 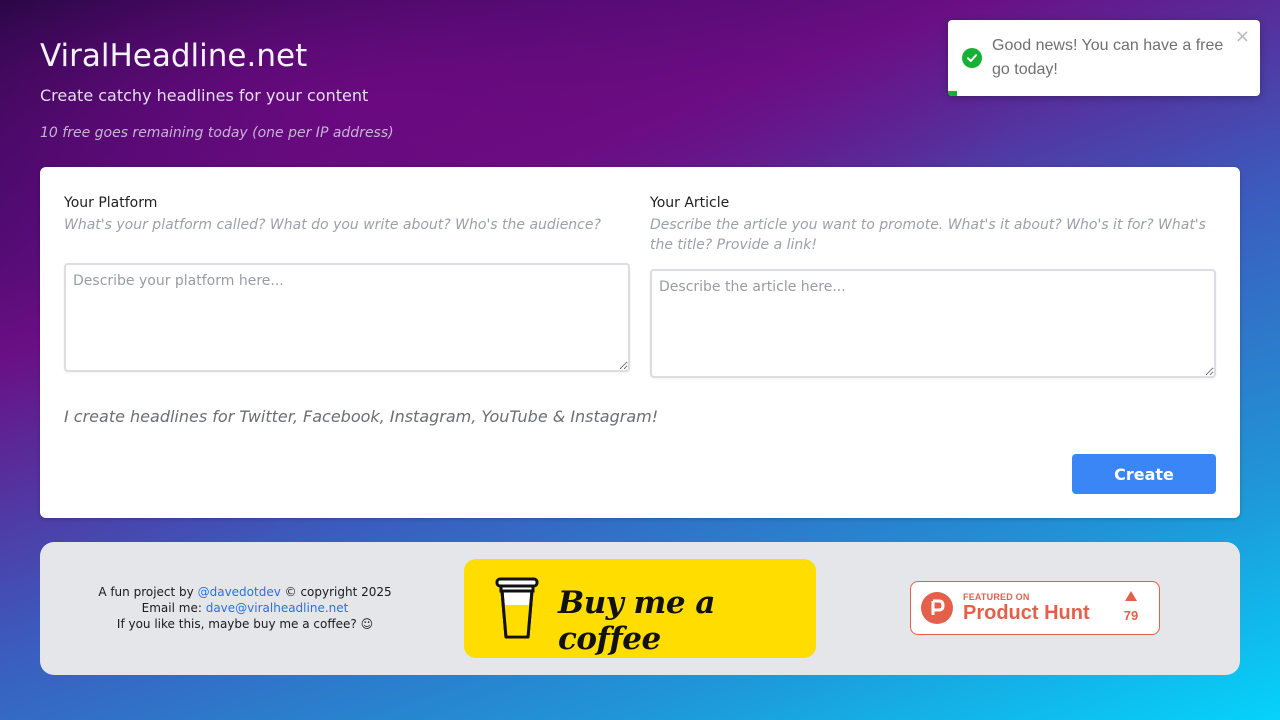 I want to click on email-link: dave@viralheadline.net, so click(x=277, y=608).